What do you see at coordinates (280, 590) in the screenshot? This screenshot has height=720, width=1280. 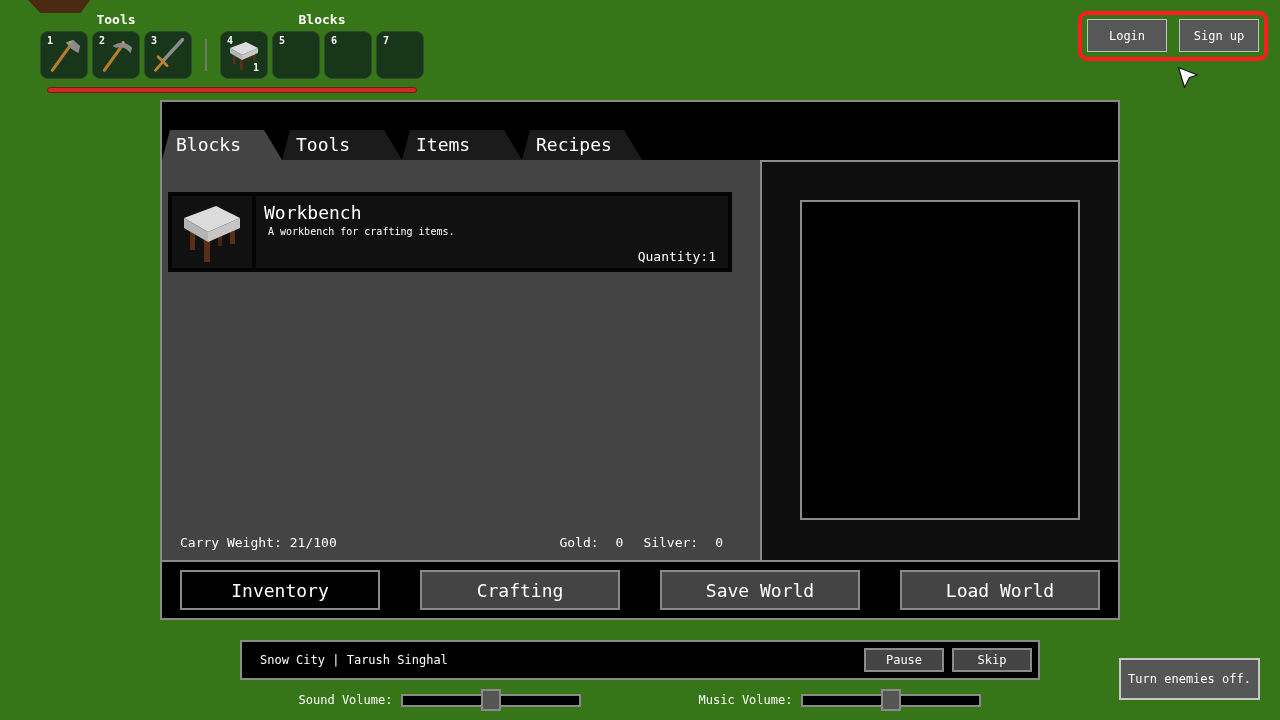 I see `menu-button: Inventory` at bounding box center [280, 590].